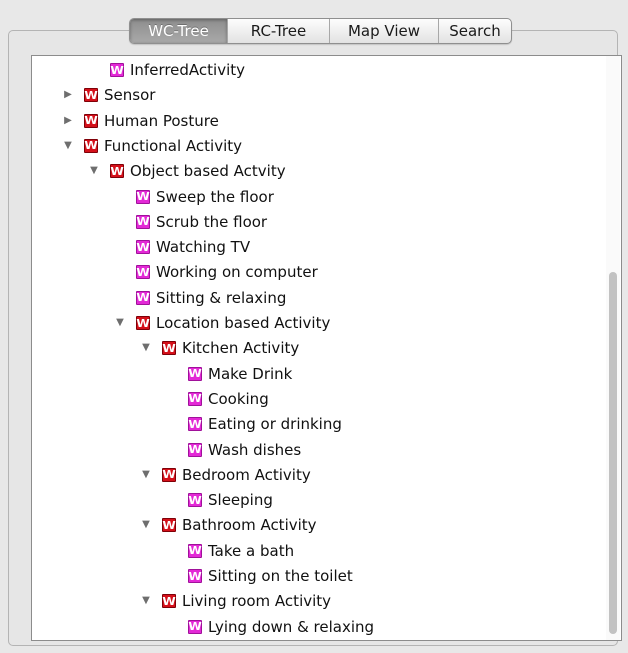 This screenshot has width=628, height=653. I want to click on tree-node-label: Working on computer, so click(237, 272).